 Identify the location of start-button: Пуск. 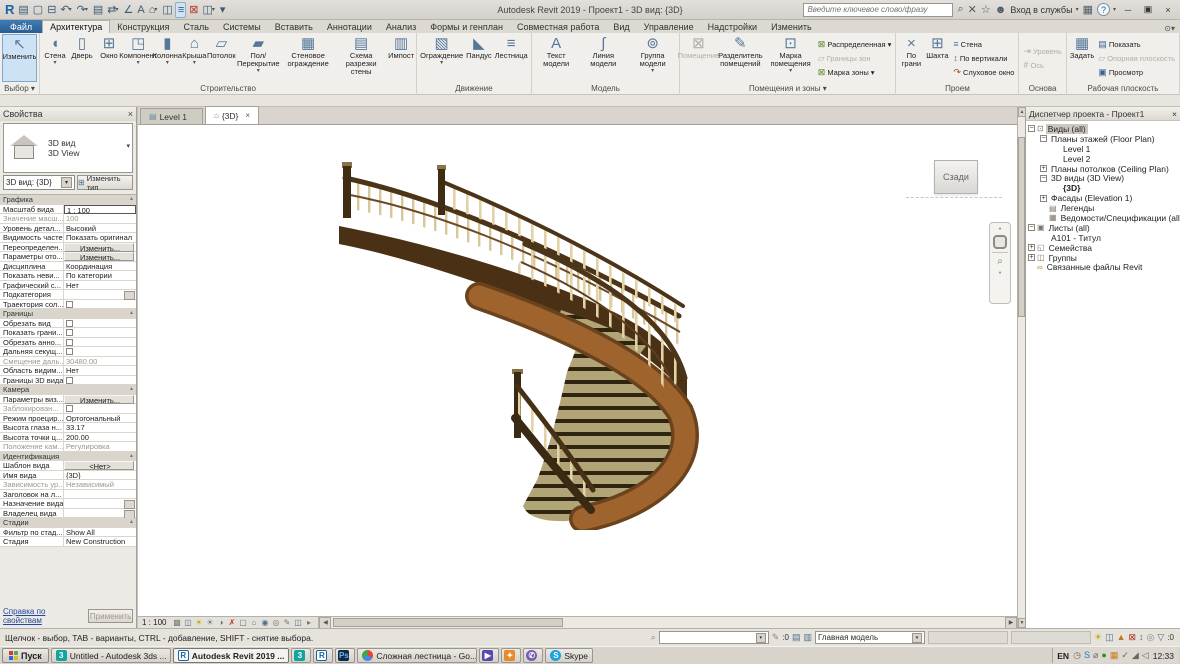
(25, 655).